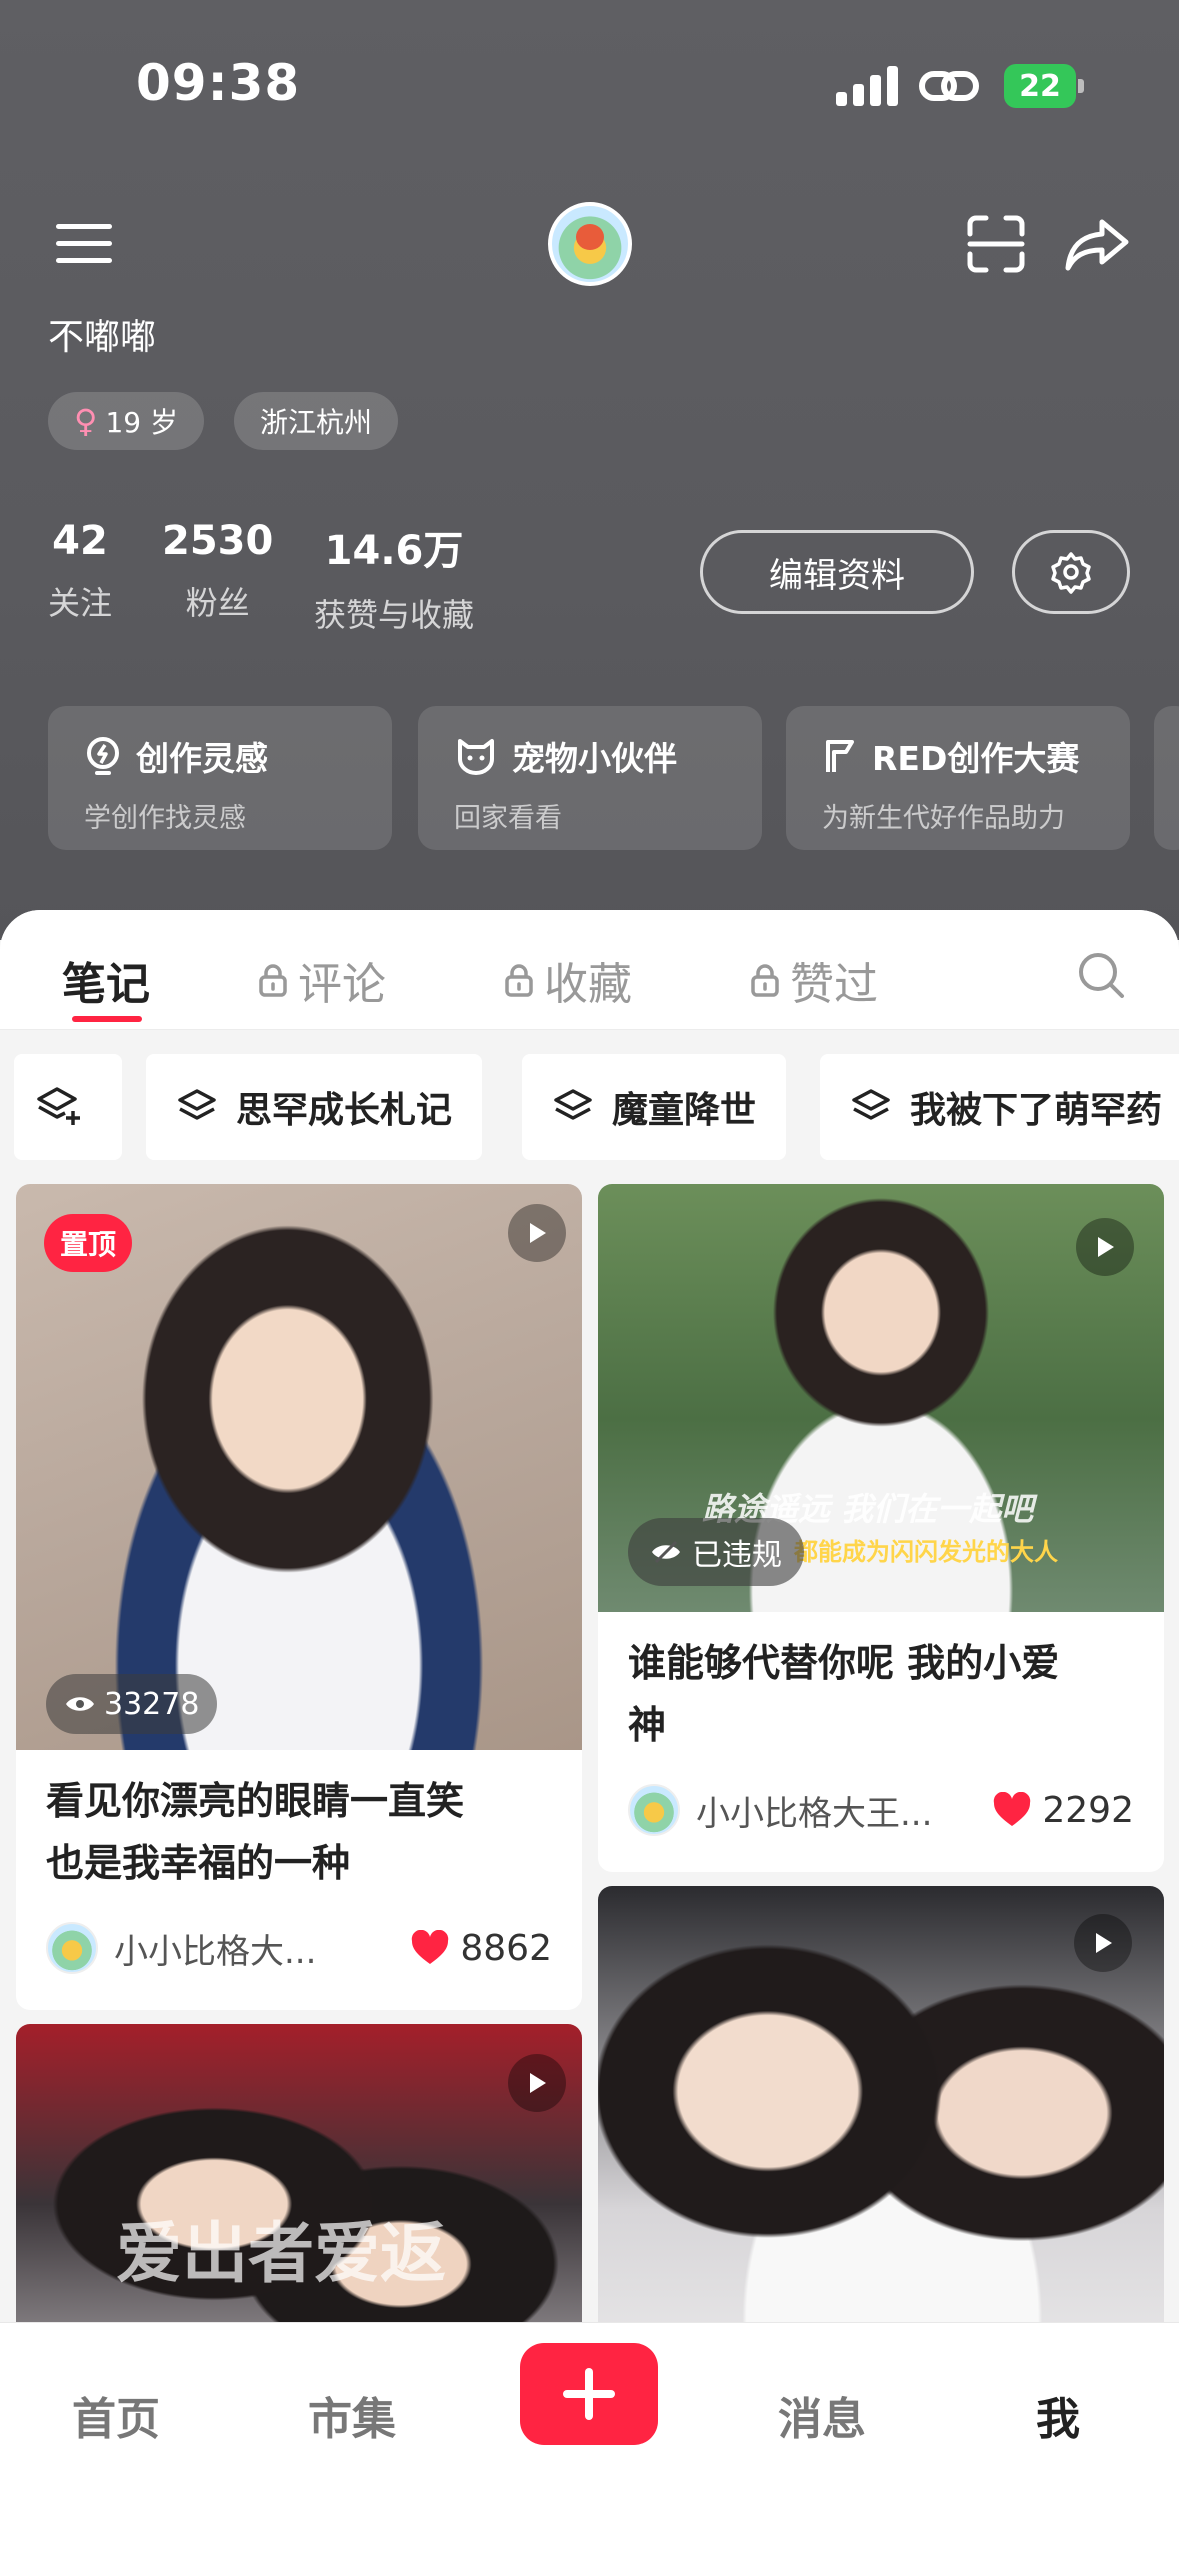 The image size is (1179, 2556). Describe the element at coordinates (106, 980) in the screenshot. I see `tab-notes: 笔记` at that location.